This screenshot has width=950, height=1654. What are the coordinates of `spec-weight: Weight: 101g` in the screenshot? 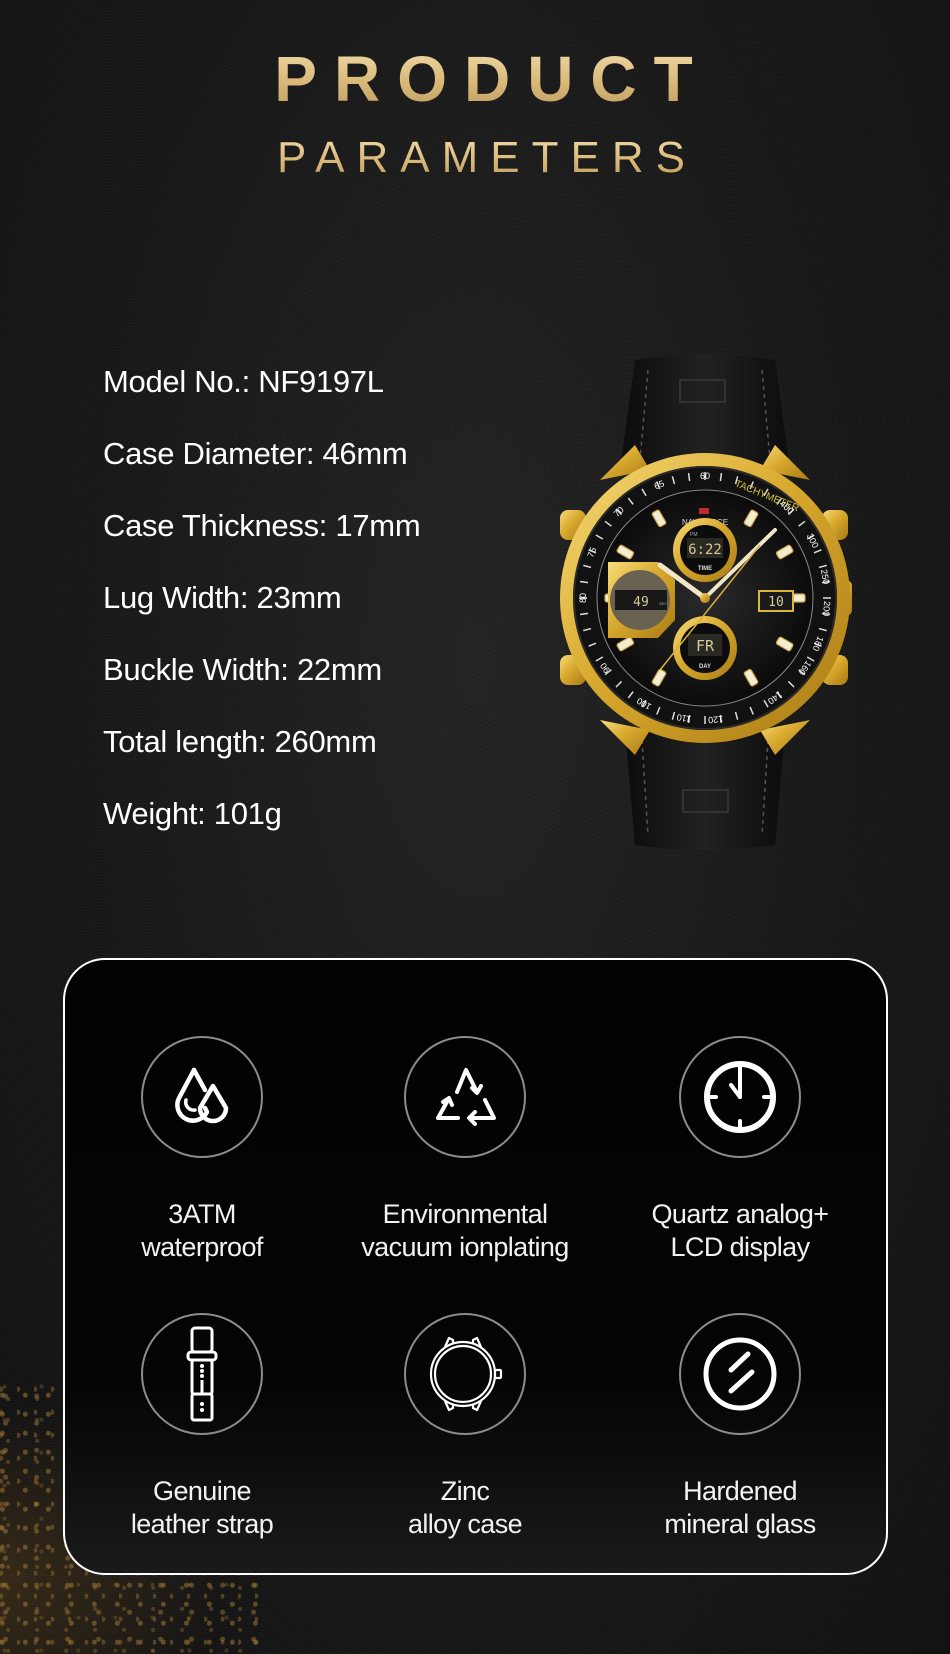 It's located at (261, 828).